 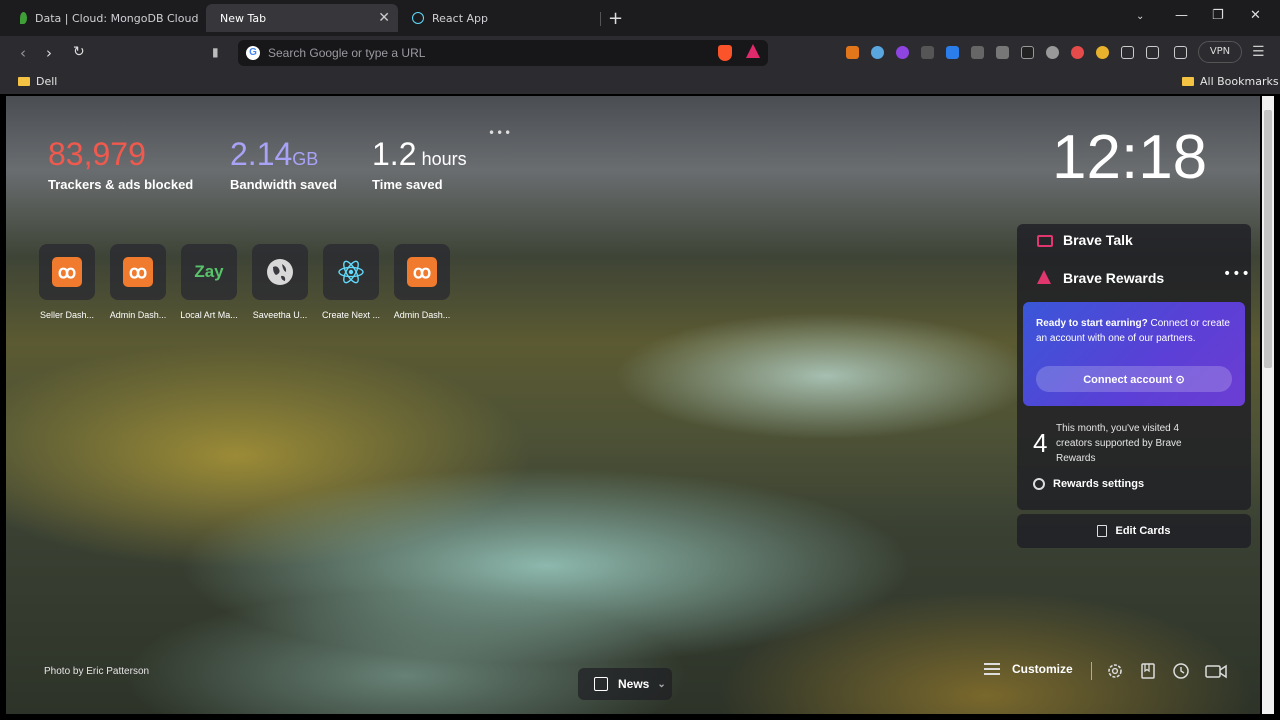 I want to click on metamask-extension-icon, so click(x=852, y=52).